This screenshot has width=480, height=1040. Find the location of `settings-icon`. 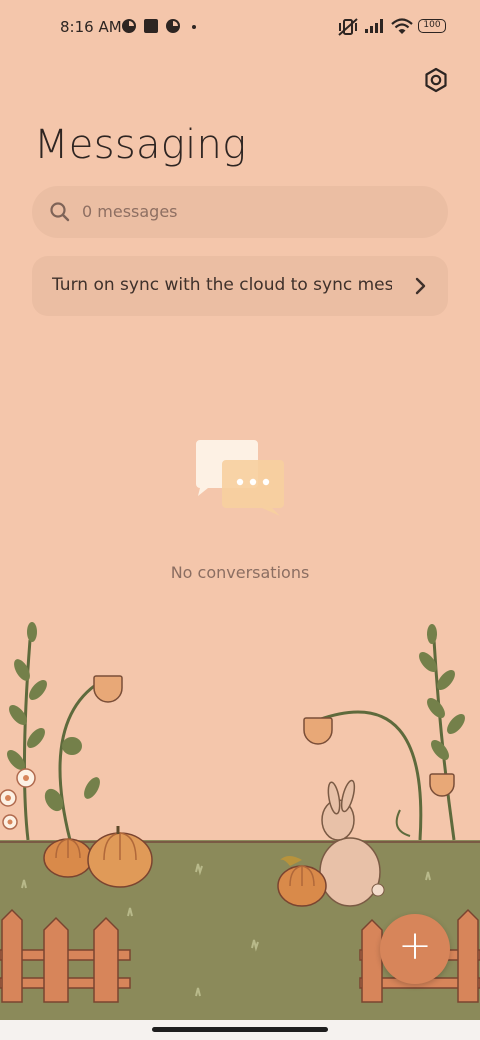

settings-icon is located at coordinates (436, 80).